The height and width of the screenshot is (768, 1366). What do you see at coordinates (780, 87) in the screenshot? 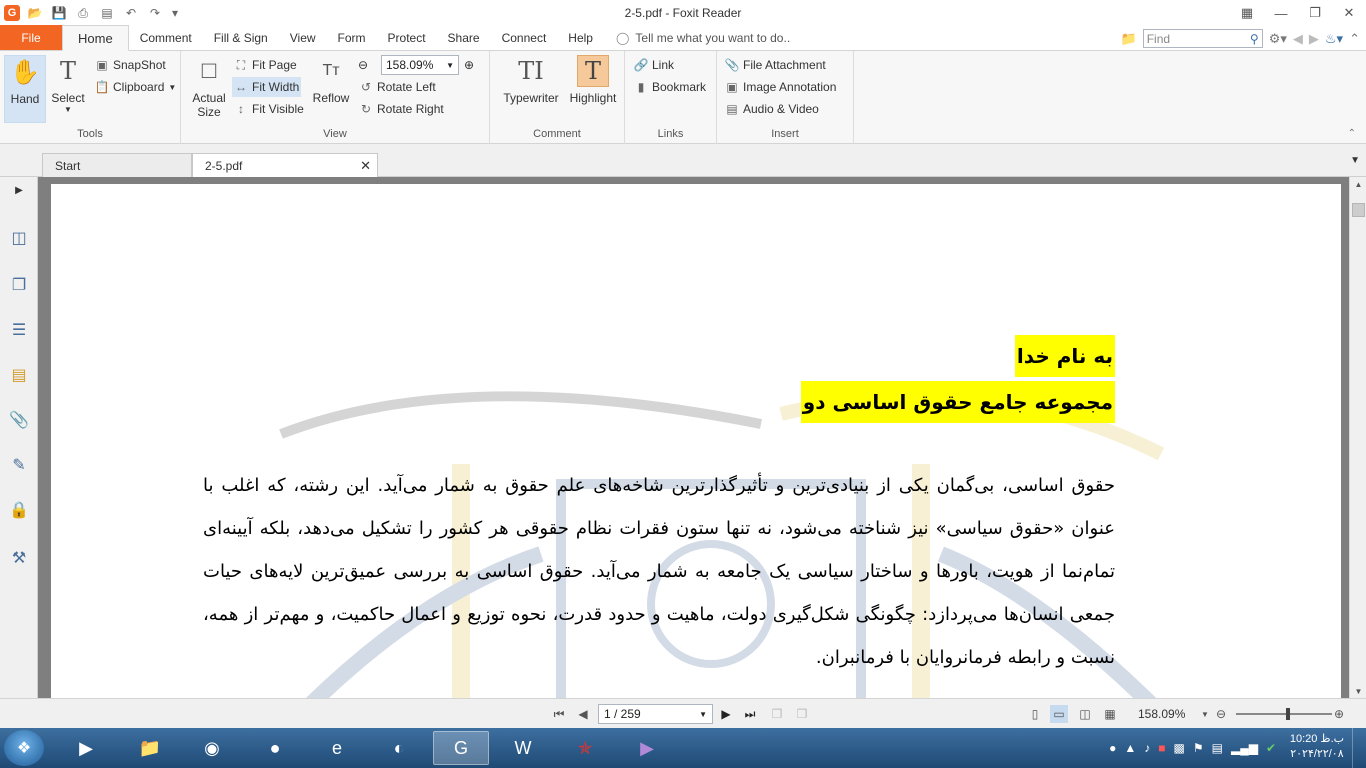
I see `image-annotation-button: ▣ Image Annotation` at bounding box center [780, 87].